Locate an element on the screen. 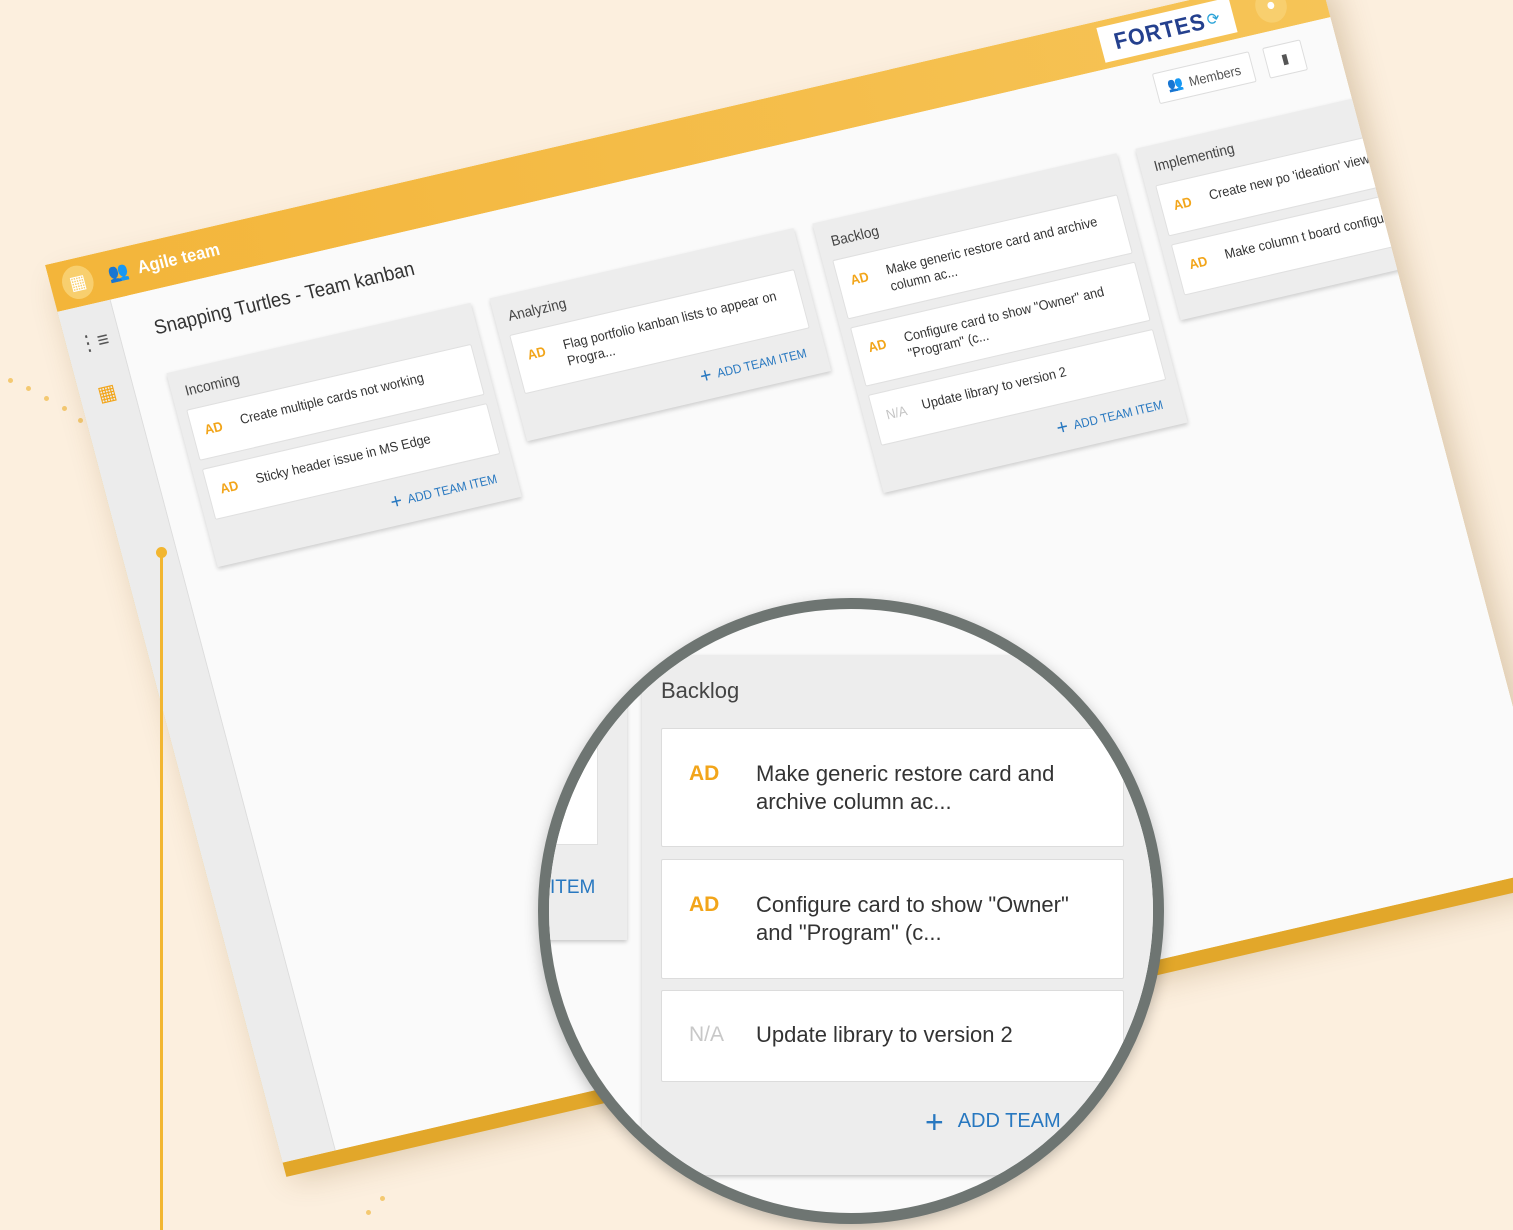 This screenshot has width=1513, height=1230. magnified-add-item-fragment: ITEM is located at coordinates (572, 888).